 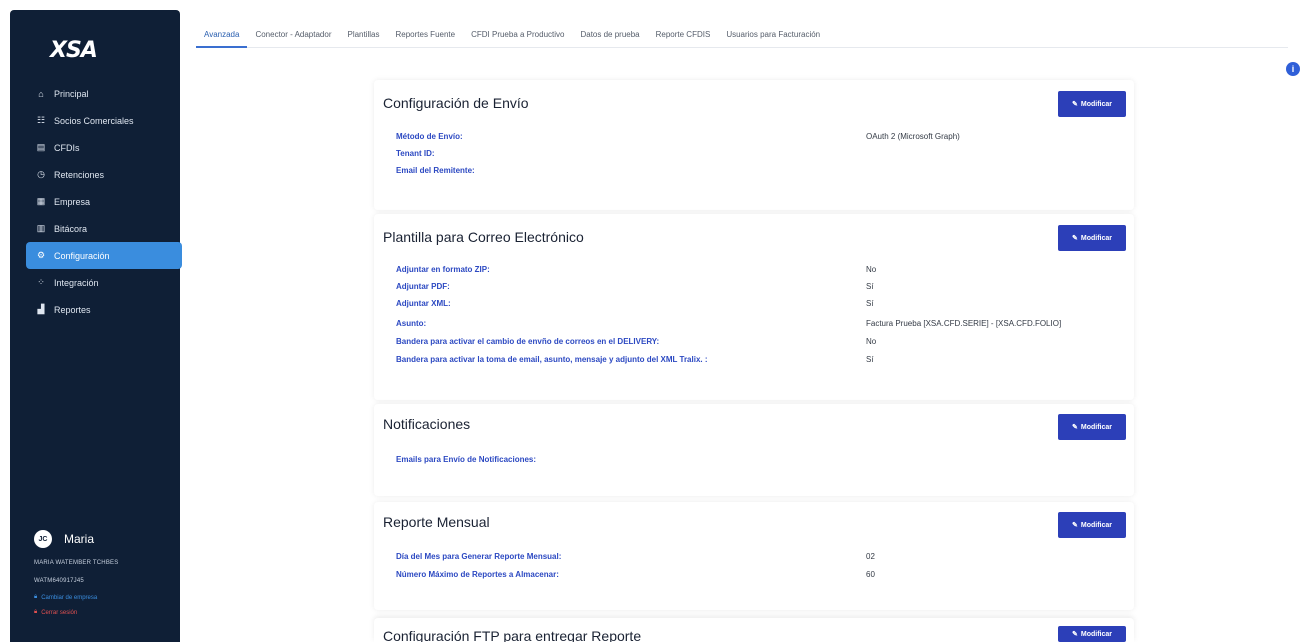 I want to click on tab-reporte-cfdis: Reporte CFDIS, so click(x=683, y=35).